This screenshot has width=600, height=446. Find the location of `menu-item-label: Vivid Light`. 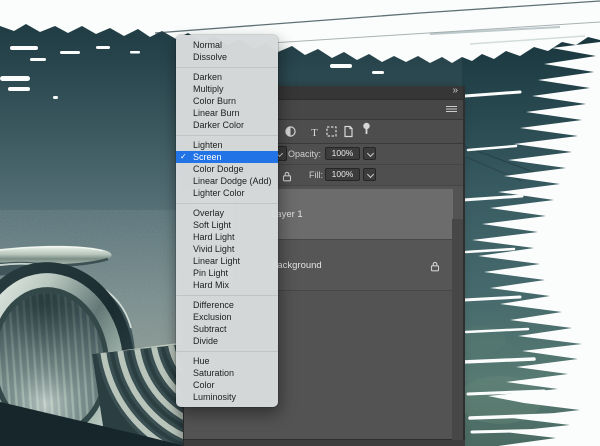

menu-item-label: Vivid Light is located at coordinates (214, 249).